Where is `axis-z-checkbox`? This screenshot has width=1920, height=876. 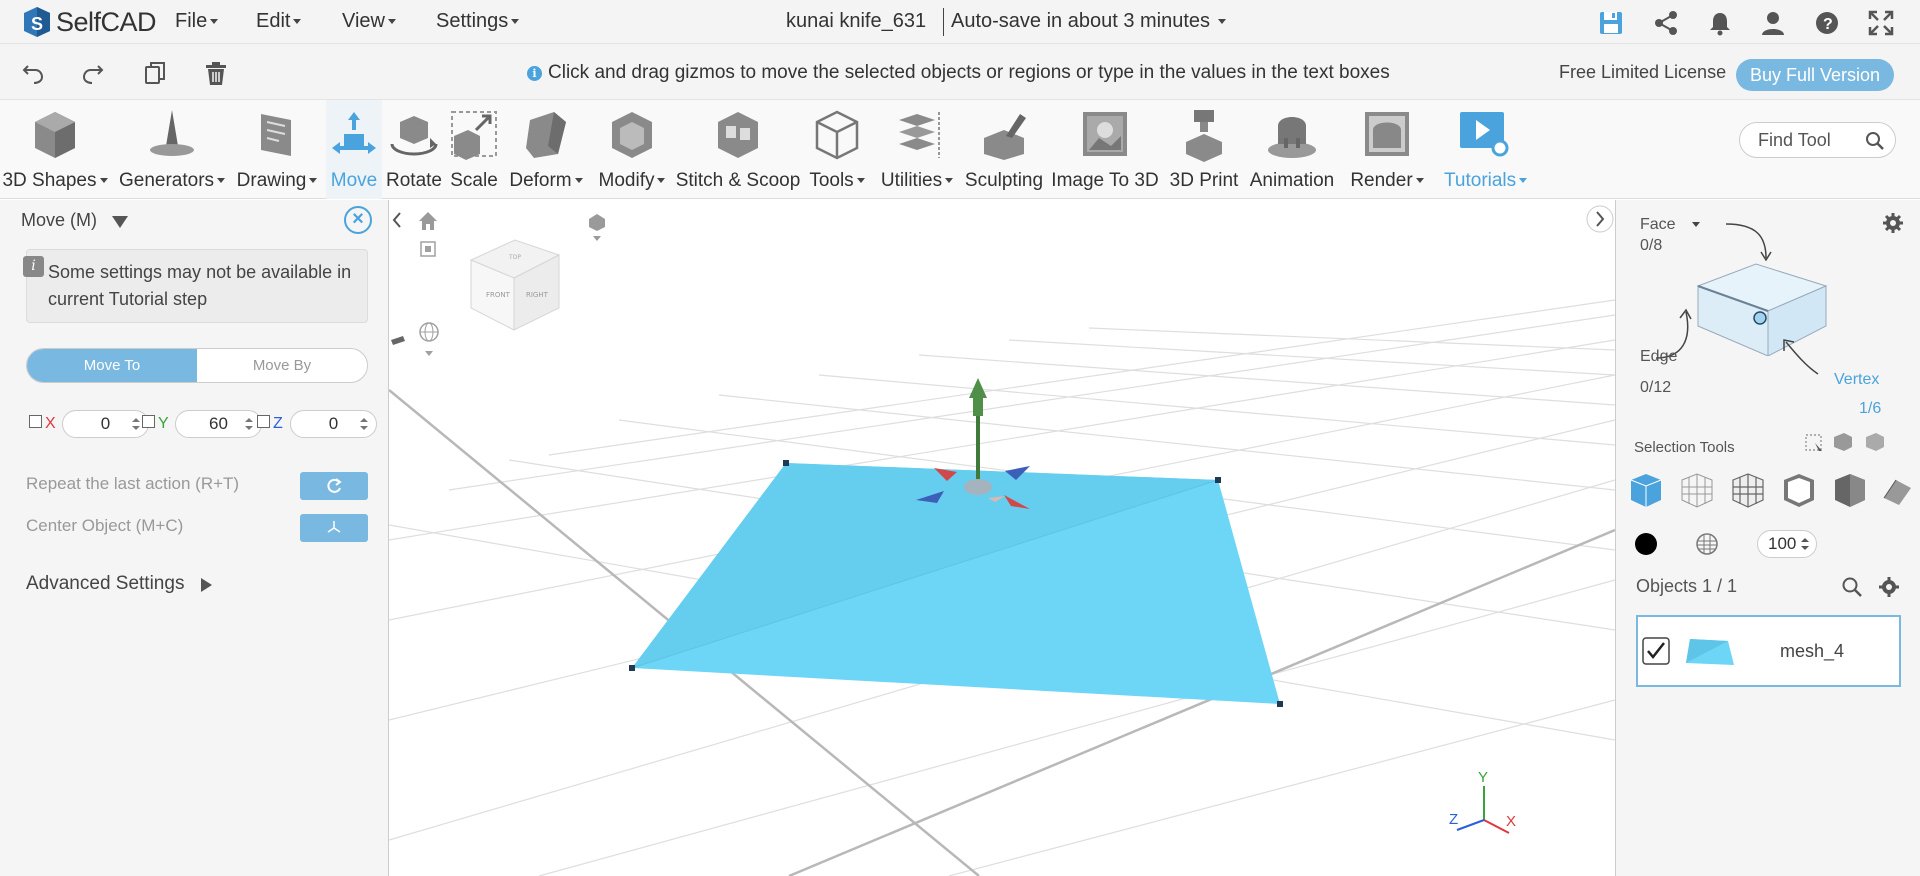 axis-z-checkbox is located at coordinates (263, 421).